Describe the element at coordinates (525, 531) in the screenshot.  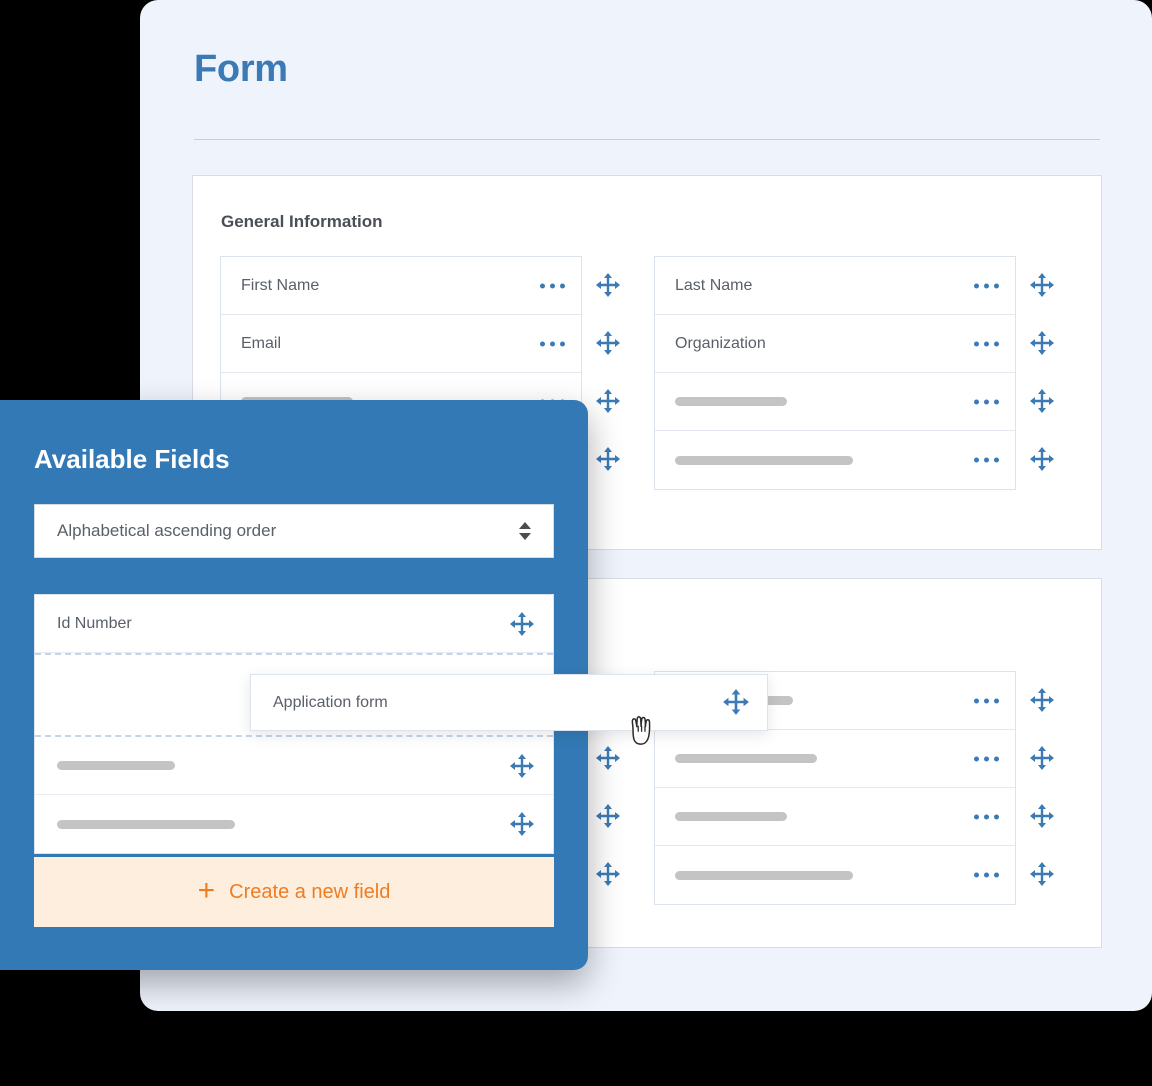
I see `sort-spinner-icon` at that location.